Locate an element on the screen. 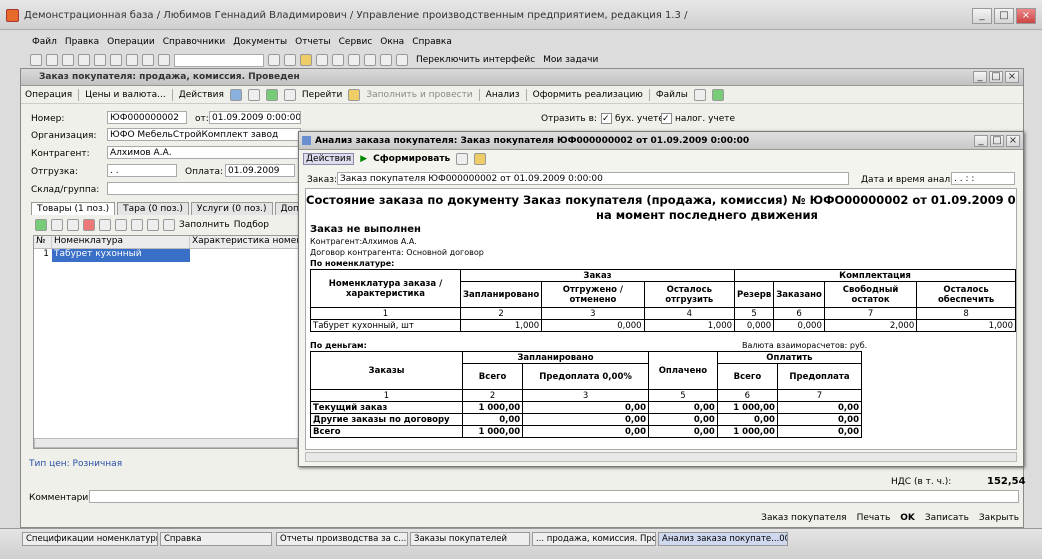 Image resolution: width=1042 pixels, height=559 pixels. minimize-button: _ is located at coordinates (982, 16).